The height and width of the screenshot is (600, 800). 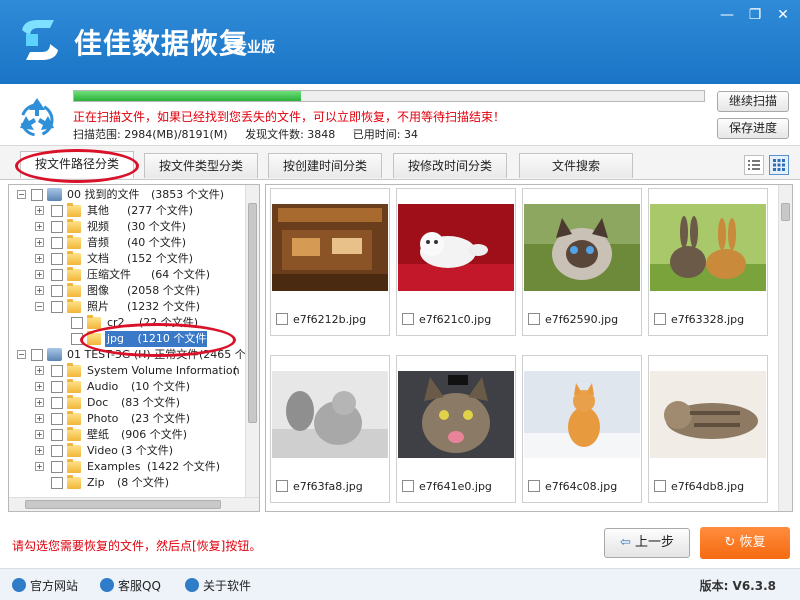 I want to click on tree-vscroll-thumb, so click(x=252, y=313).